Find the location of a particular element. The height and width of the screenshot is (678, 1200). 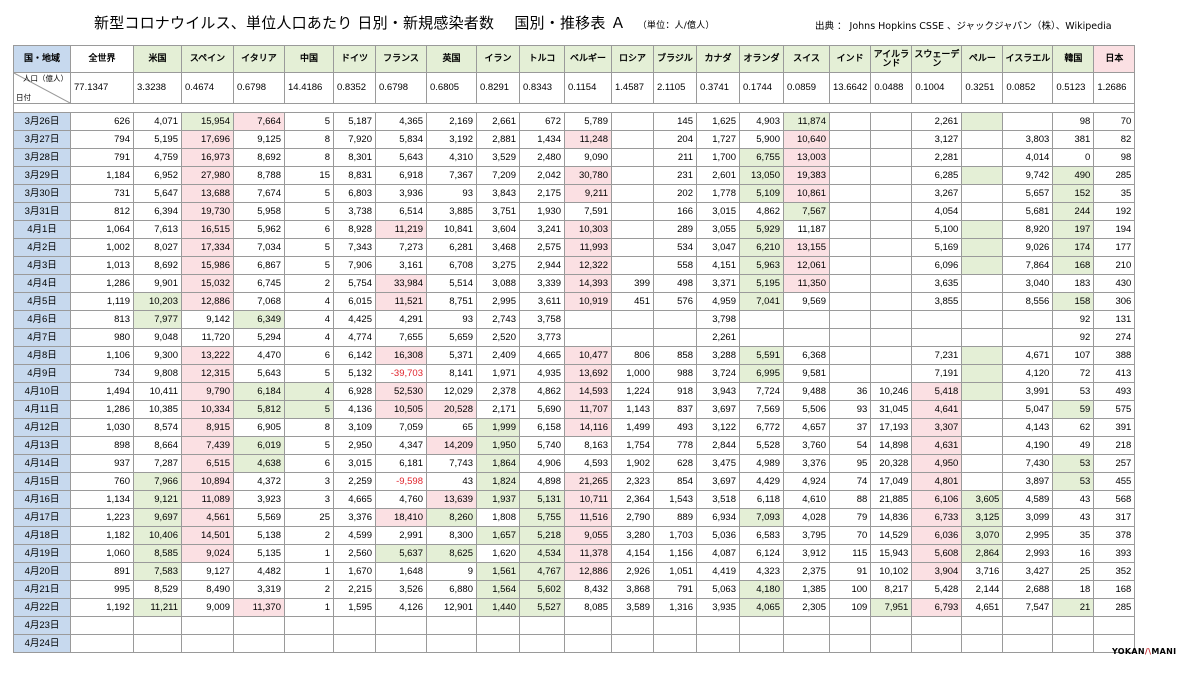

table-cell: 3,275 is located at coordinates (498, 265).